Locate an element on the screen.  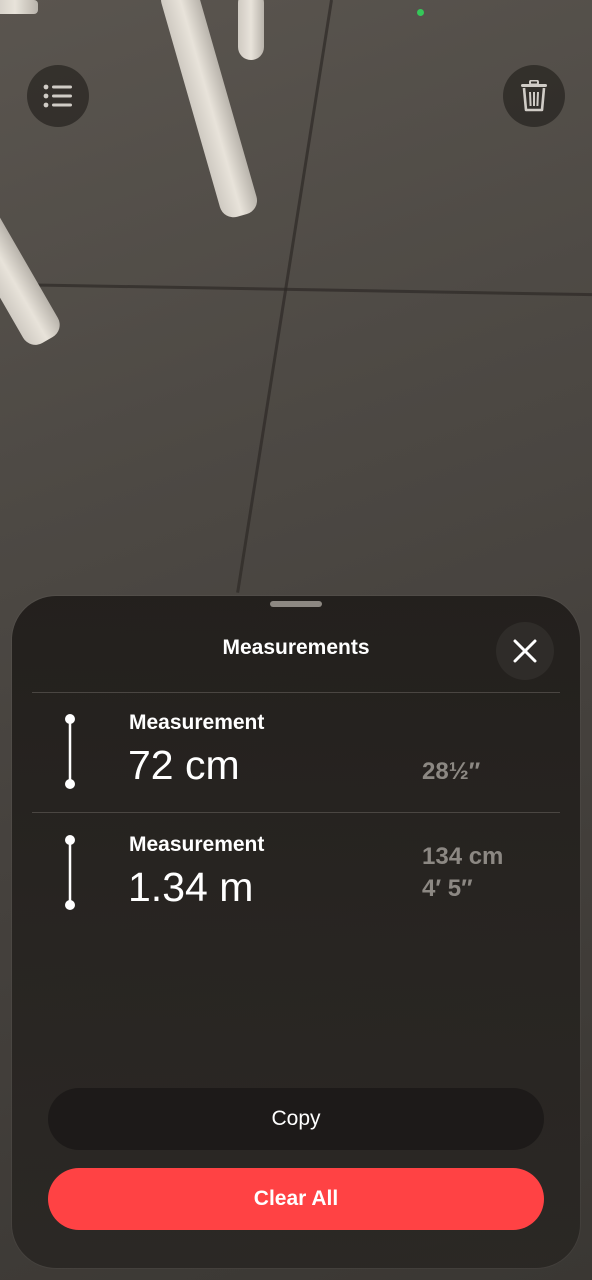
measurement-row: Measurement 72 cm 28½″ is located at coordinates (296, 772).